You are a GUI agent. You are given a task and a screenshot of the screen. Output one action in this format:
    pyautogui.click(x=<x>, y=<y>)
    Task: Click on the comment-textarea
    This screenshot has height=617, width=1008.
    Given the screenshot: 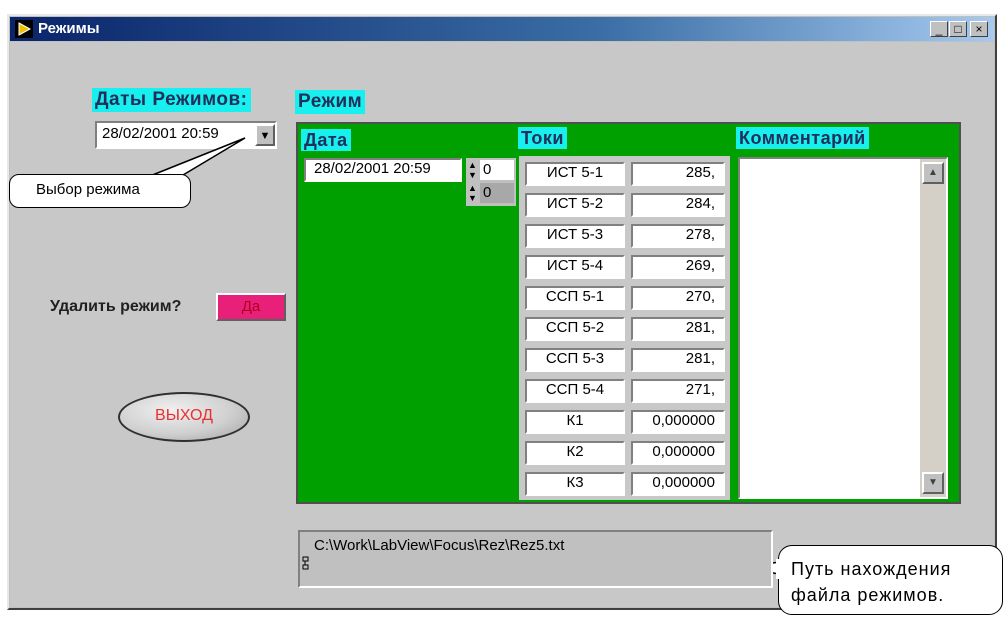 What is the action you would take?
    pyautogui.click(x=843, y=328)
    